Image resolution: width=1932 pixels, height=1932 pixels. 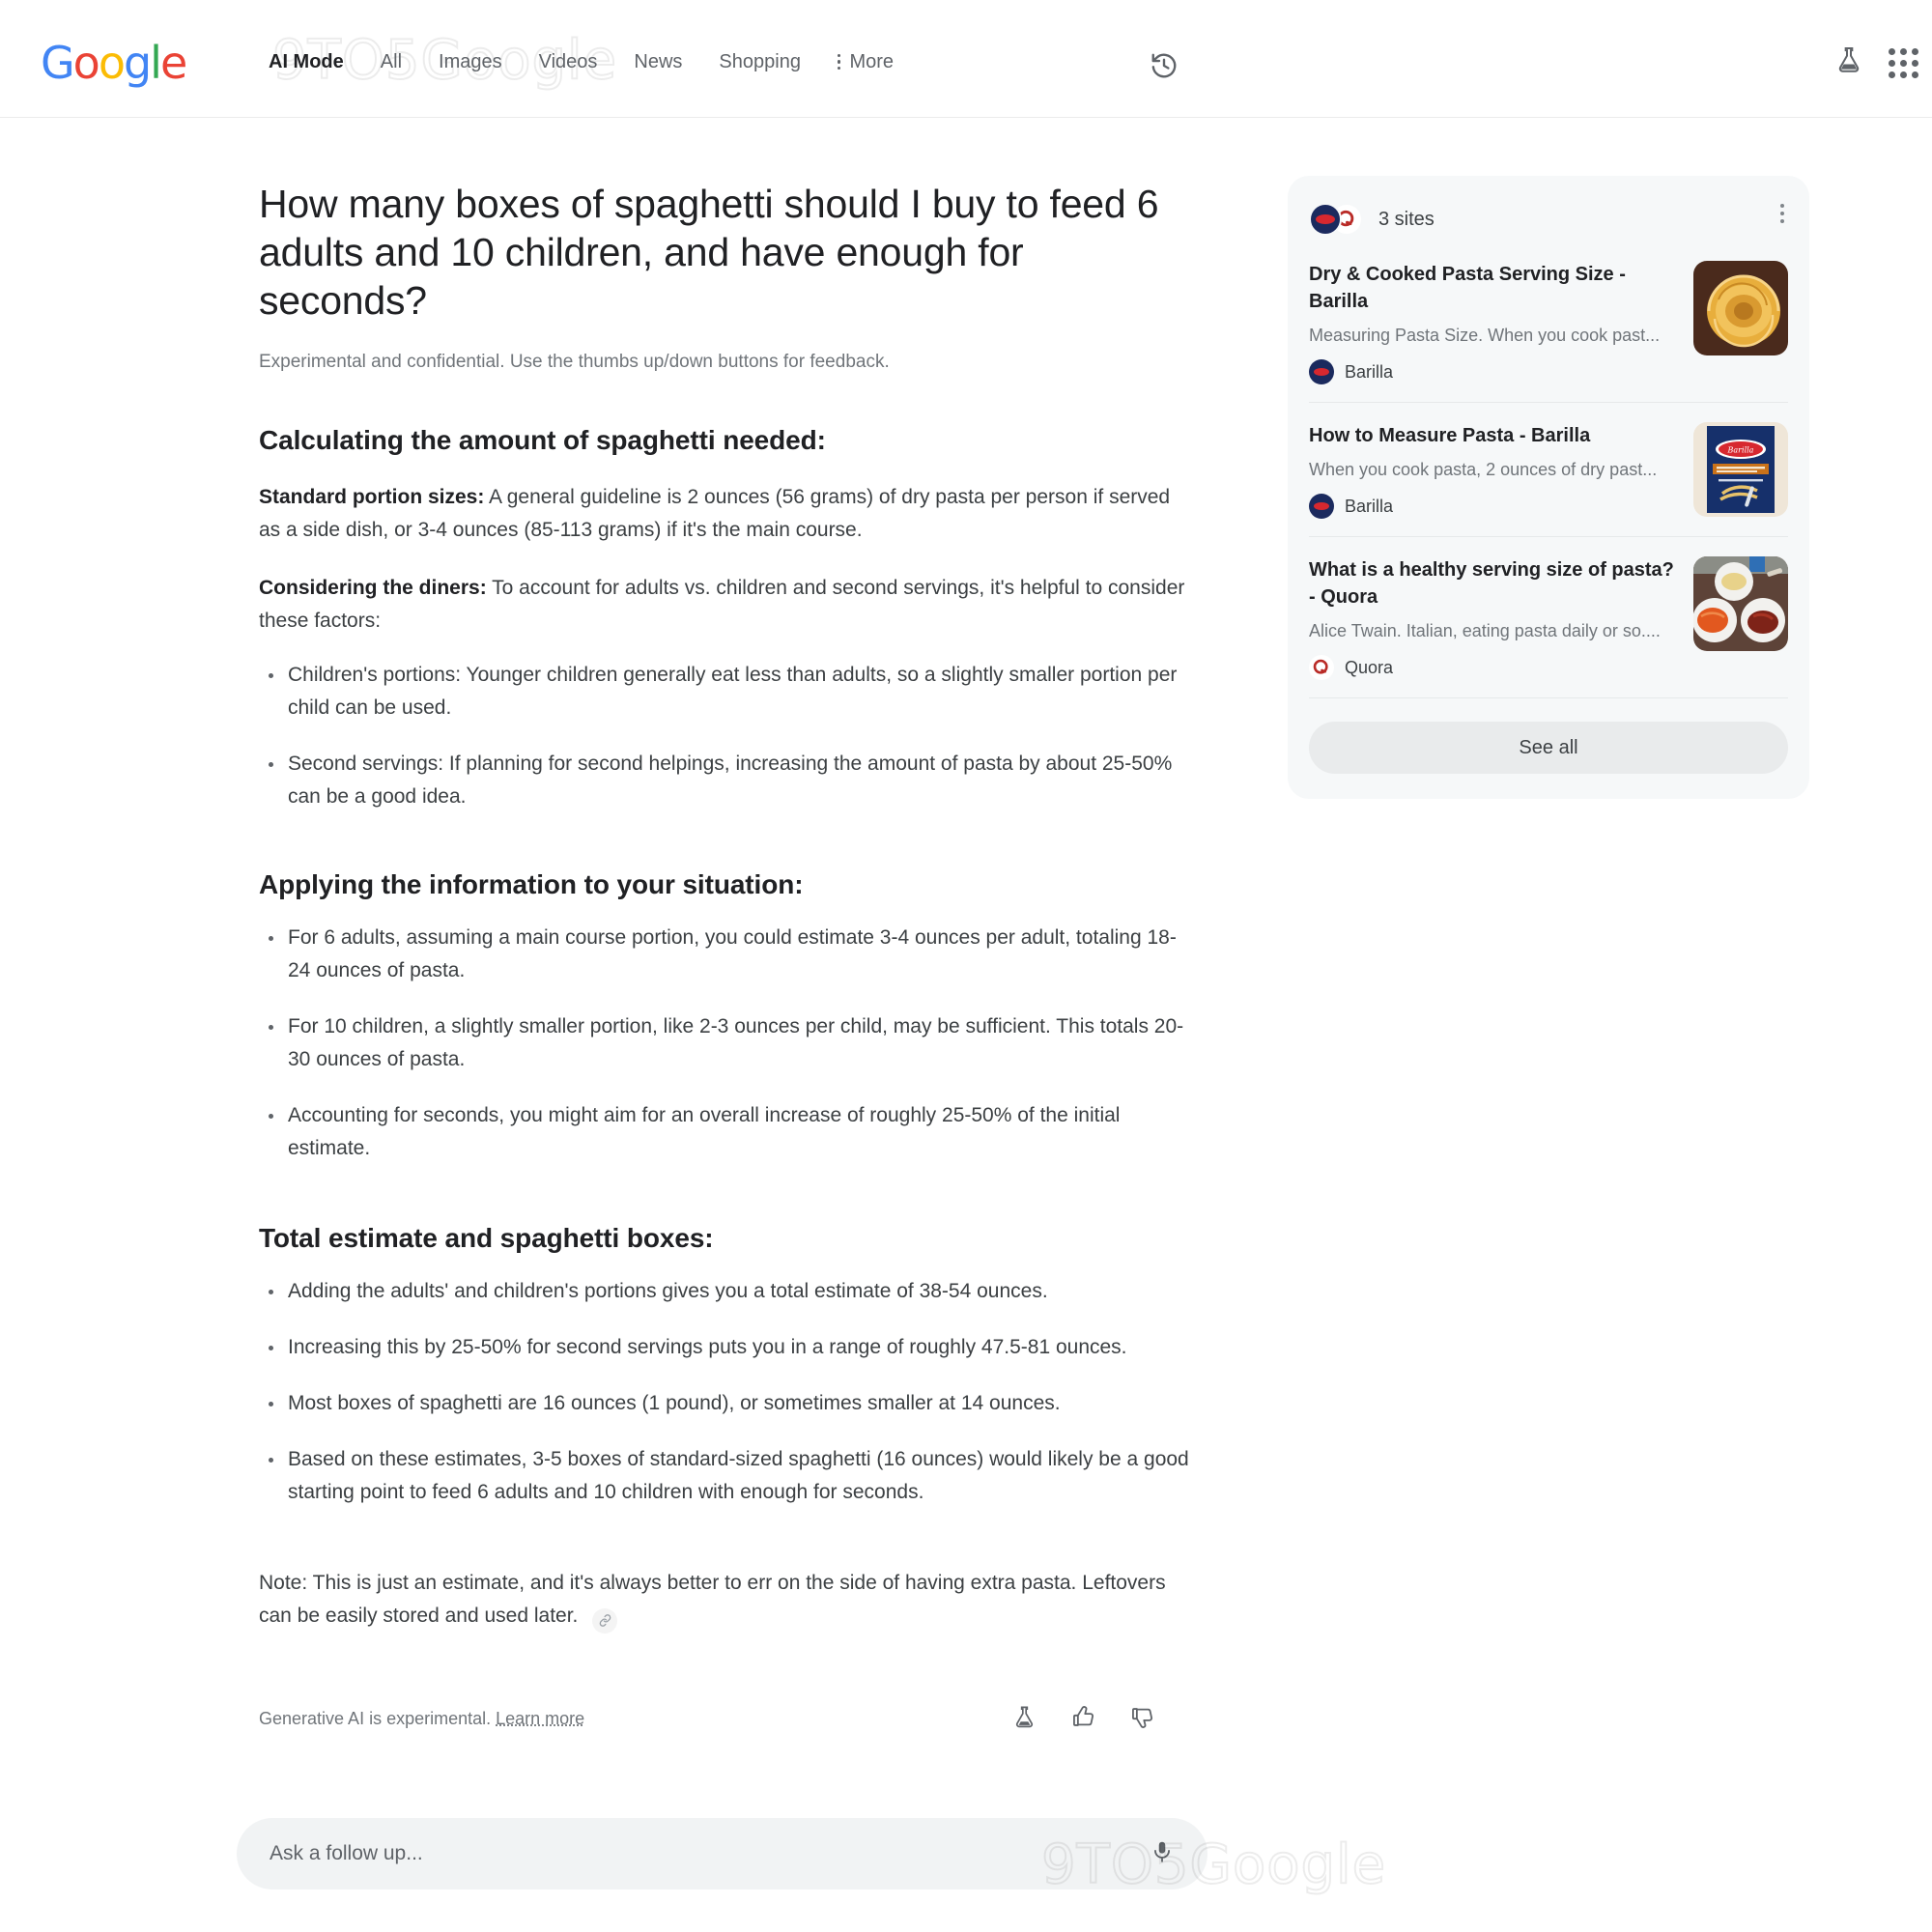 What do you see at coordinates (372, 497) in the screenshot?
I see `para-lead-standard-portion-sizes: Standard portion sizes:` at bounding box center [372, 497].